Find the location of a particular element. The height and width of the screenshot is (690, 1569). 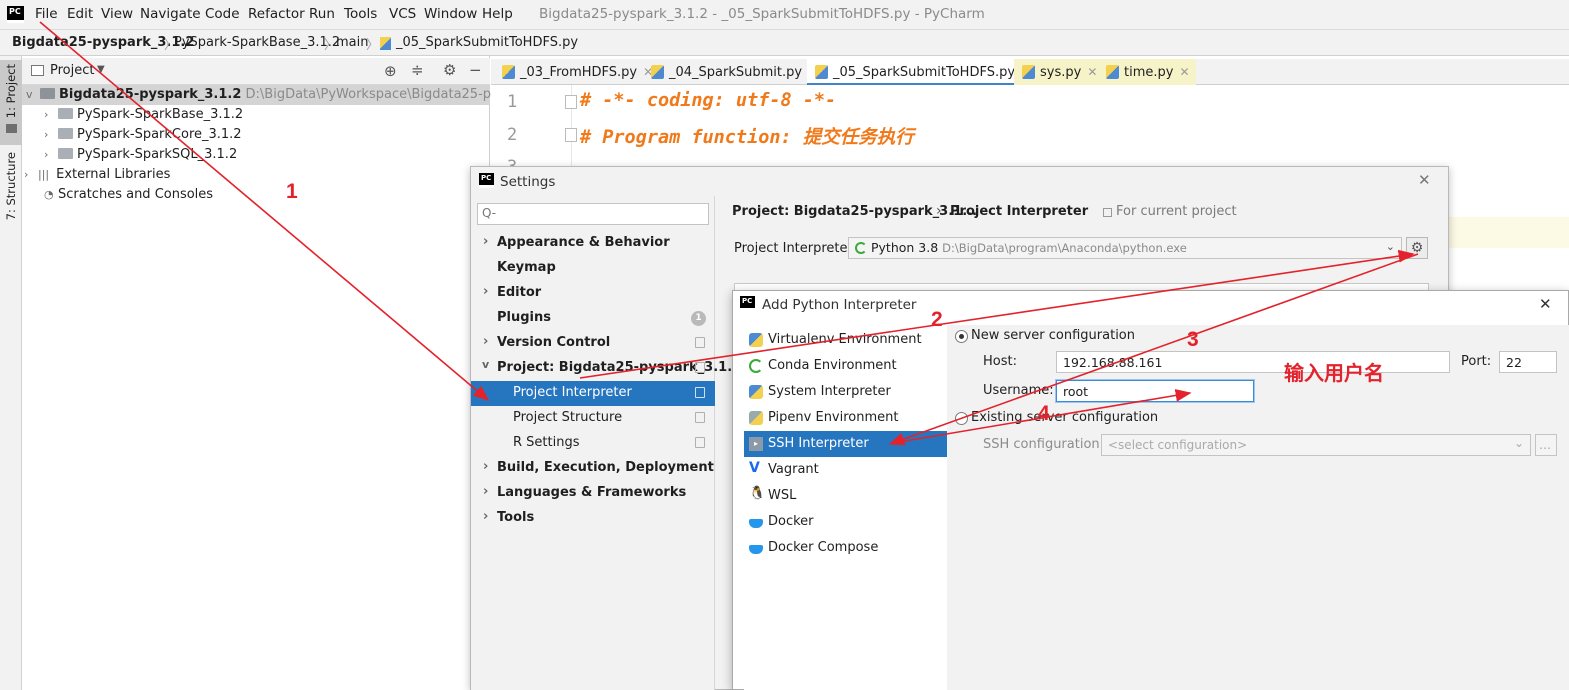

annotation-number-3: 3 is located at coordinates (1193, 339).